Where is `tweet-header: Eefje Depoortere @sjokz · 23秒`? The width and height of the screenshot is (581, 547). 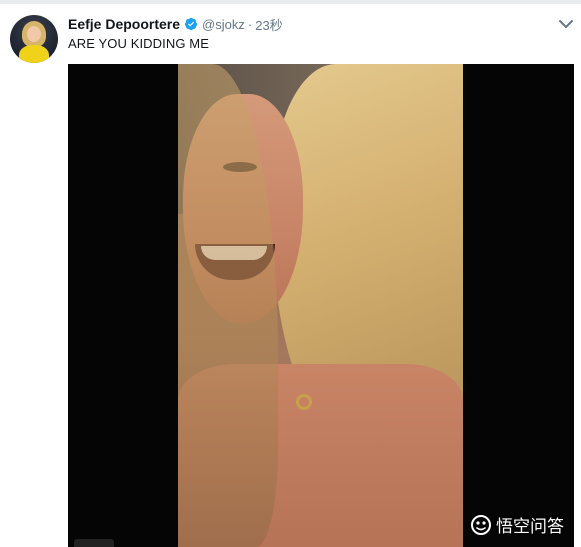
tweet-header: Eefje Depoortere @sjokz · 23秒 is located at coordinates (175, 24).